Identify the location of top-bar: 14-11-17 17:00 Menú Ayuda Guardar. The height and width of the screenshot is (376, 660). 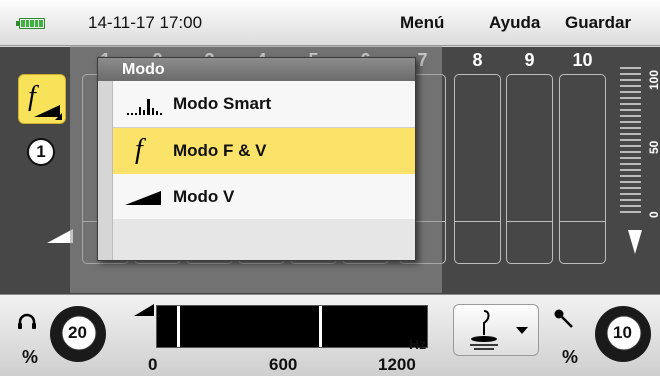
(330, 23).